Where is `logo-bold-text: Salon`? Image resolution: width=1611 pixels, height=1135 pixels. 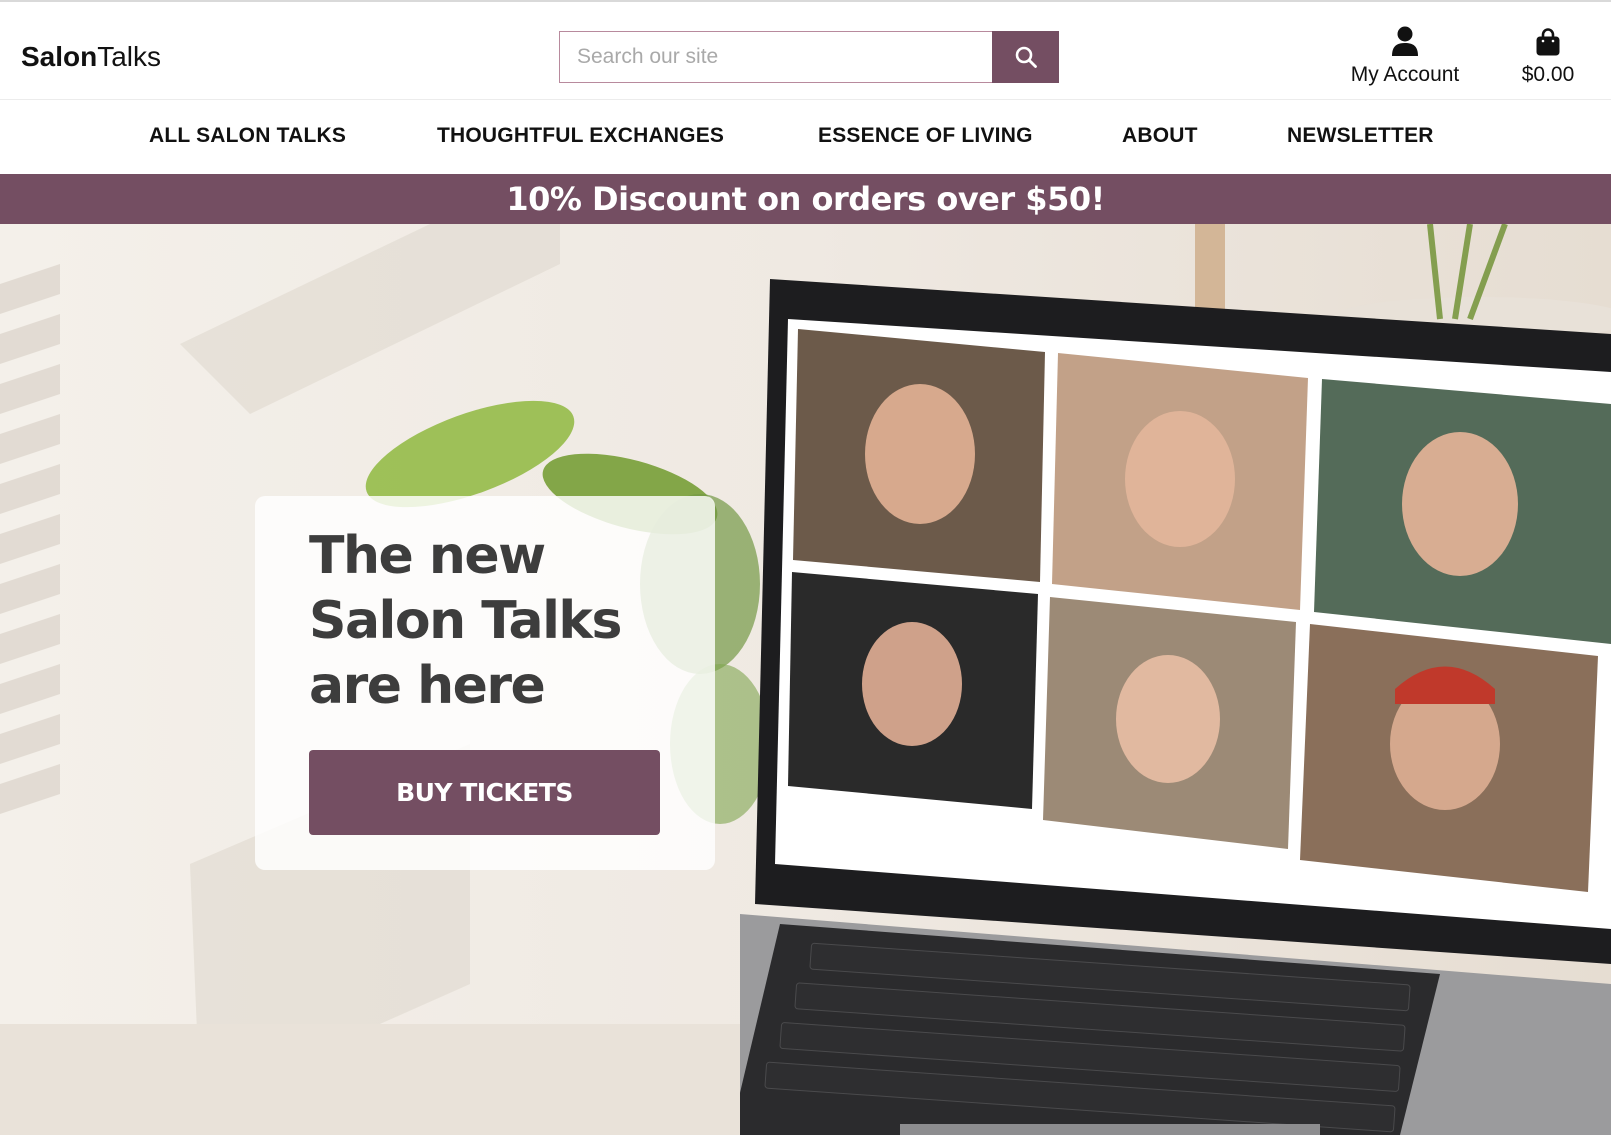
logo-bold-text: Salon is located at coordinates (59, 56).